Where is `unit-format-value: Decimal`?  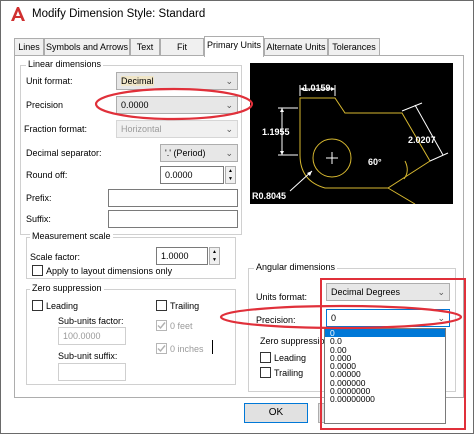 unit-format-value: Decimal is located at coordinates (137, 81).